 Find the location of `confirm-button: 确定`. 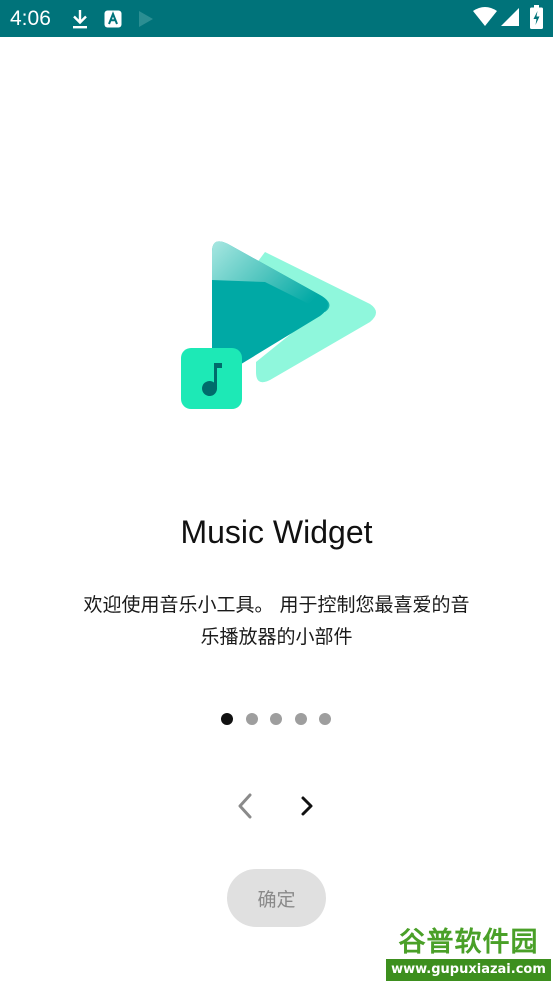

confirm-button: 确定 is located at coordinates (276, 898).